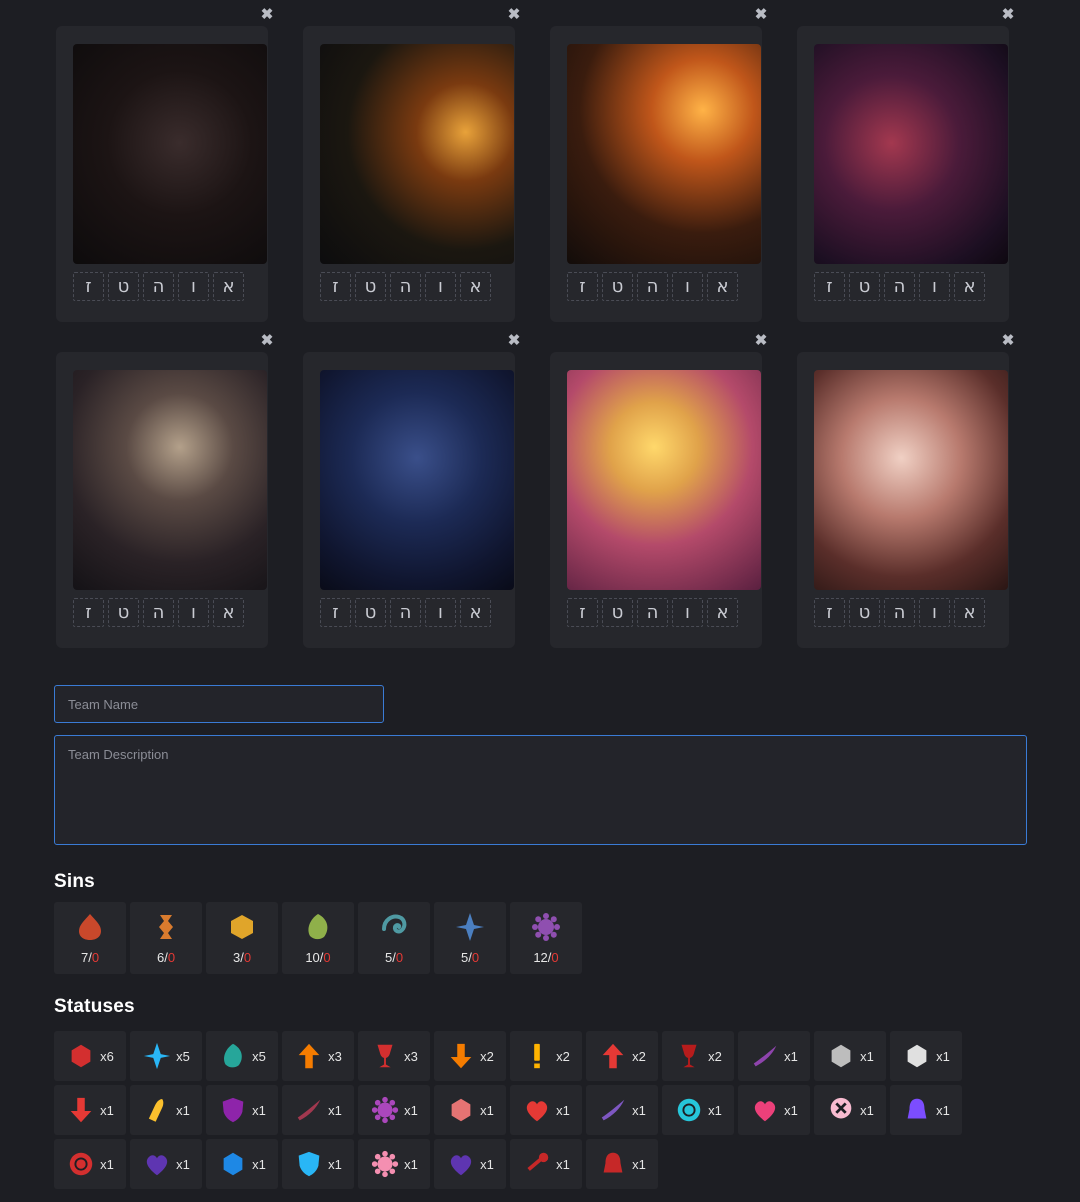  I want to click on status-item: x6, so click(90, 1056).